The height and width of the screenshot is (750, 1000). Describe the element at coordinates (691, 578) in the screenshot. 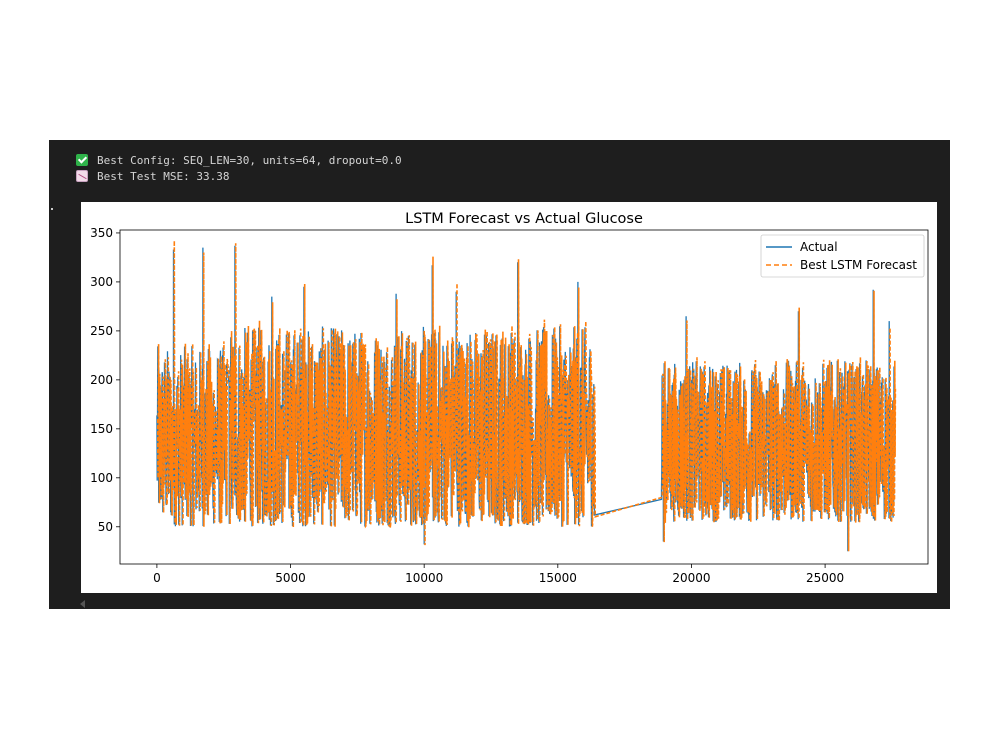

I see `x-tick-label: 20000` at that location.